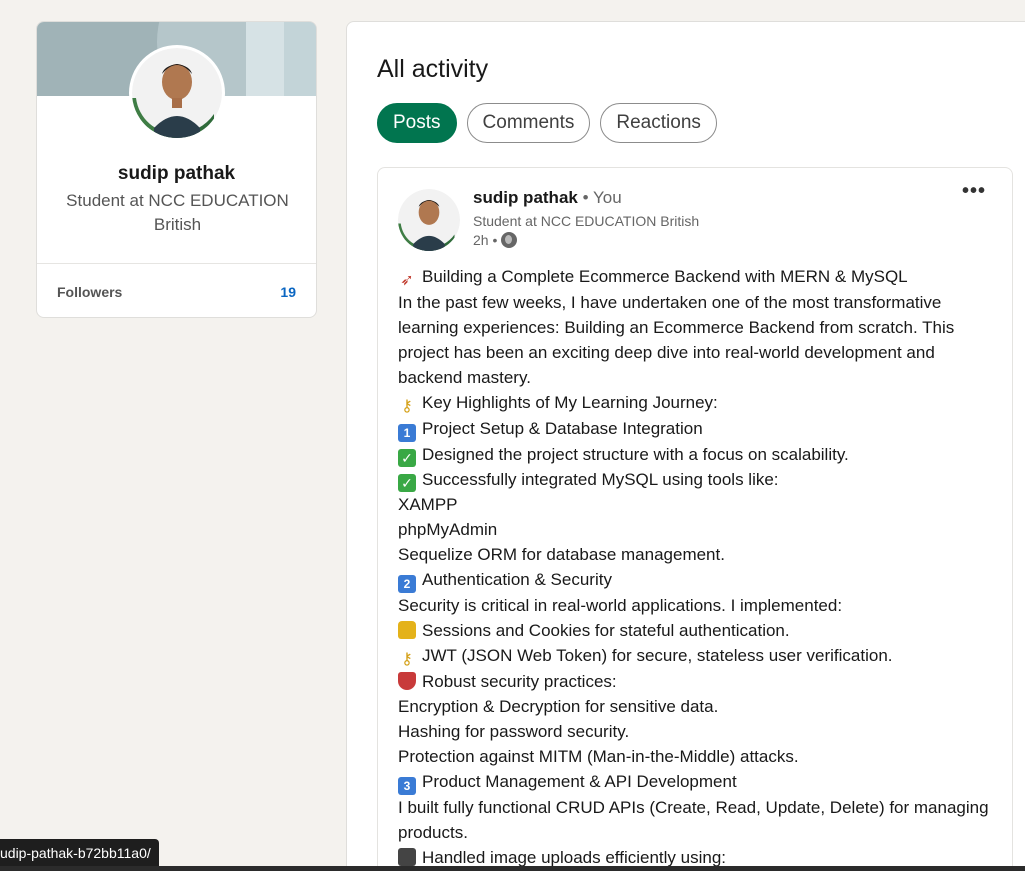  I want to click on post-time: 2h •, so click(495, 240).